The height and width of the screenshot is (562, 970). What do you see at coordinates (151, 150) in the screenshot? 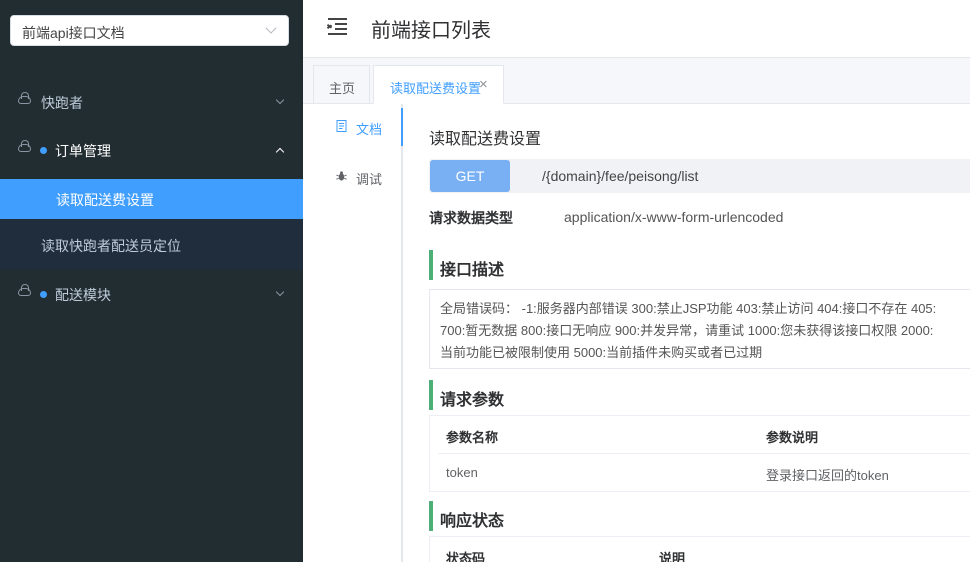
I see `menu-item-order-management: 订单管理` at bounding box center [151, 150].